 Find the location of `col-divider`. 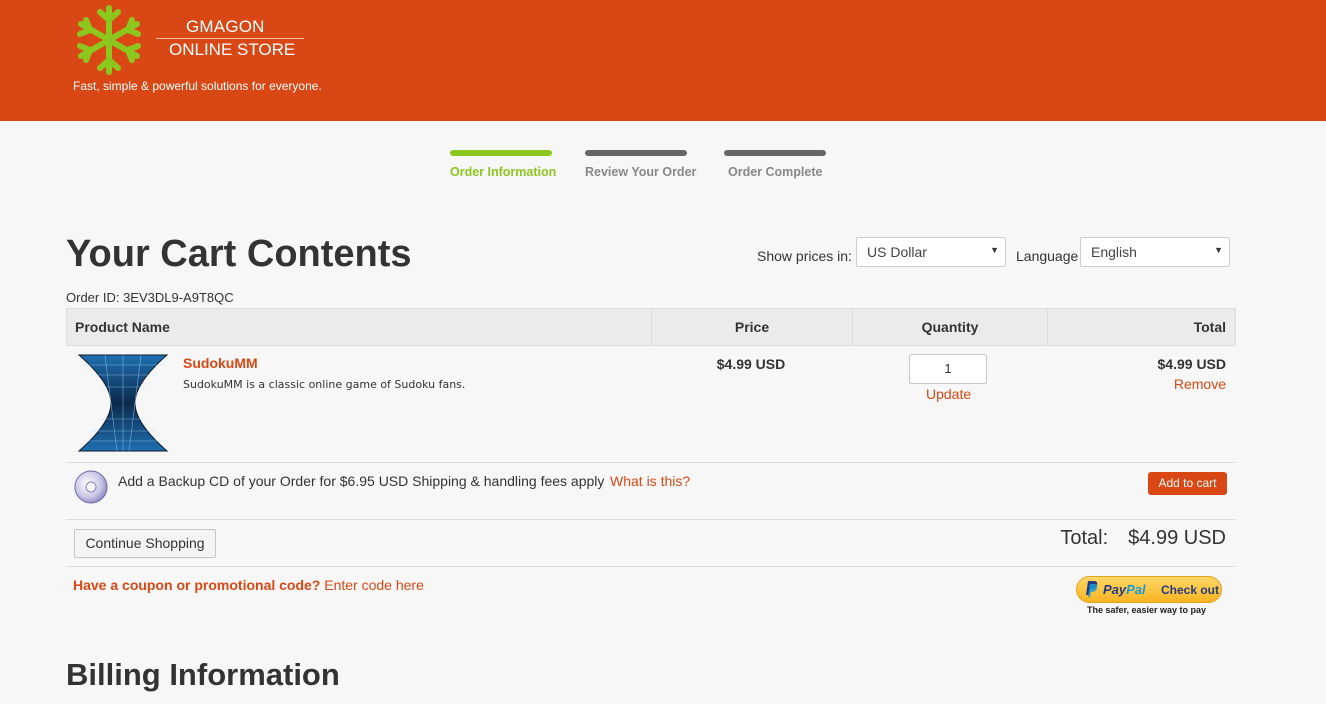

col-divider is located at coordinates (1047, 327).